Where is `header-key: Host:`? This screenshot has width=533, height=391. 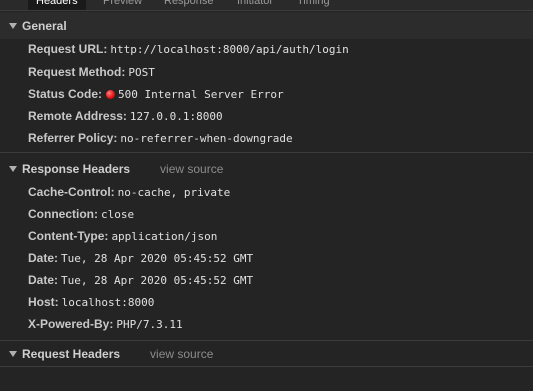 header-key: Host: is located at coordinates (43, 302).